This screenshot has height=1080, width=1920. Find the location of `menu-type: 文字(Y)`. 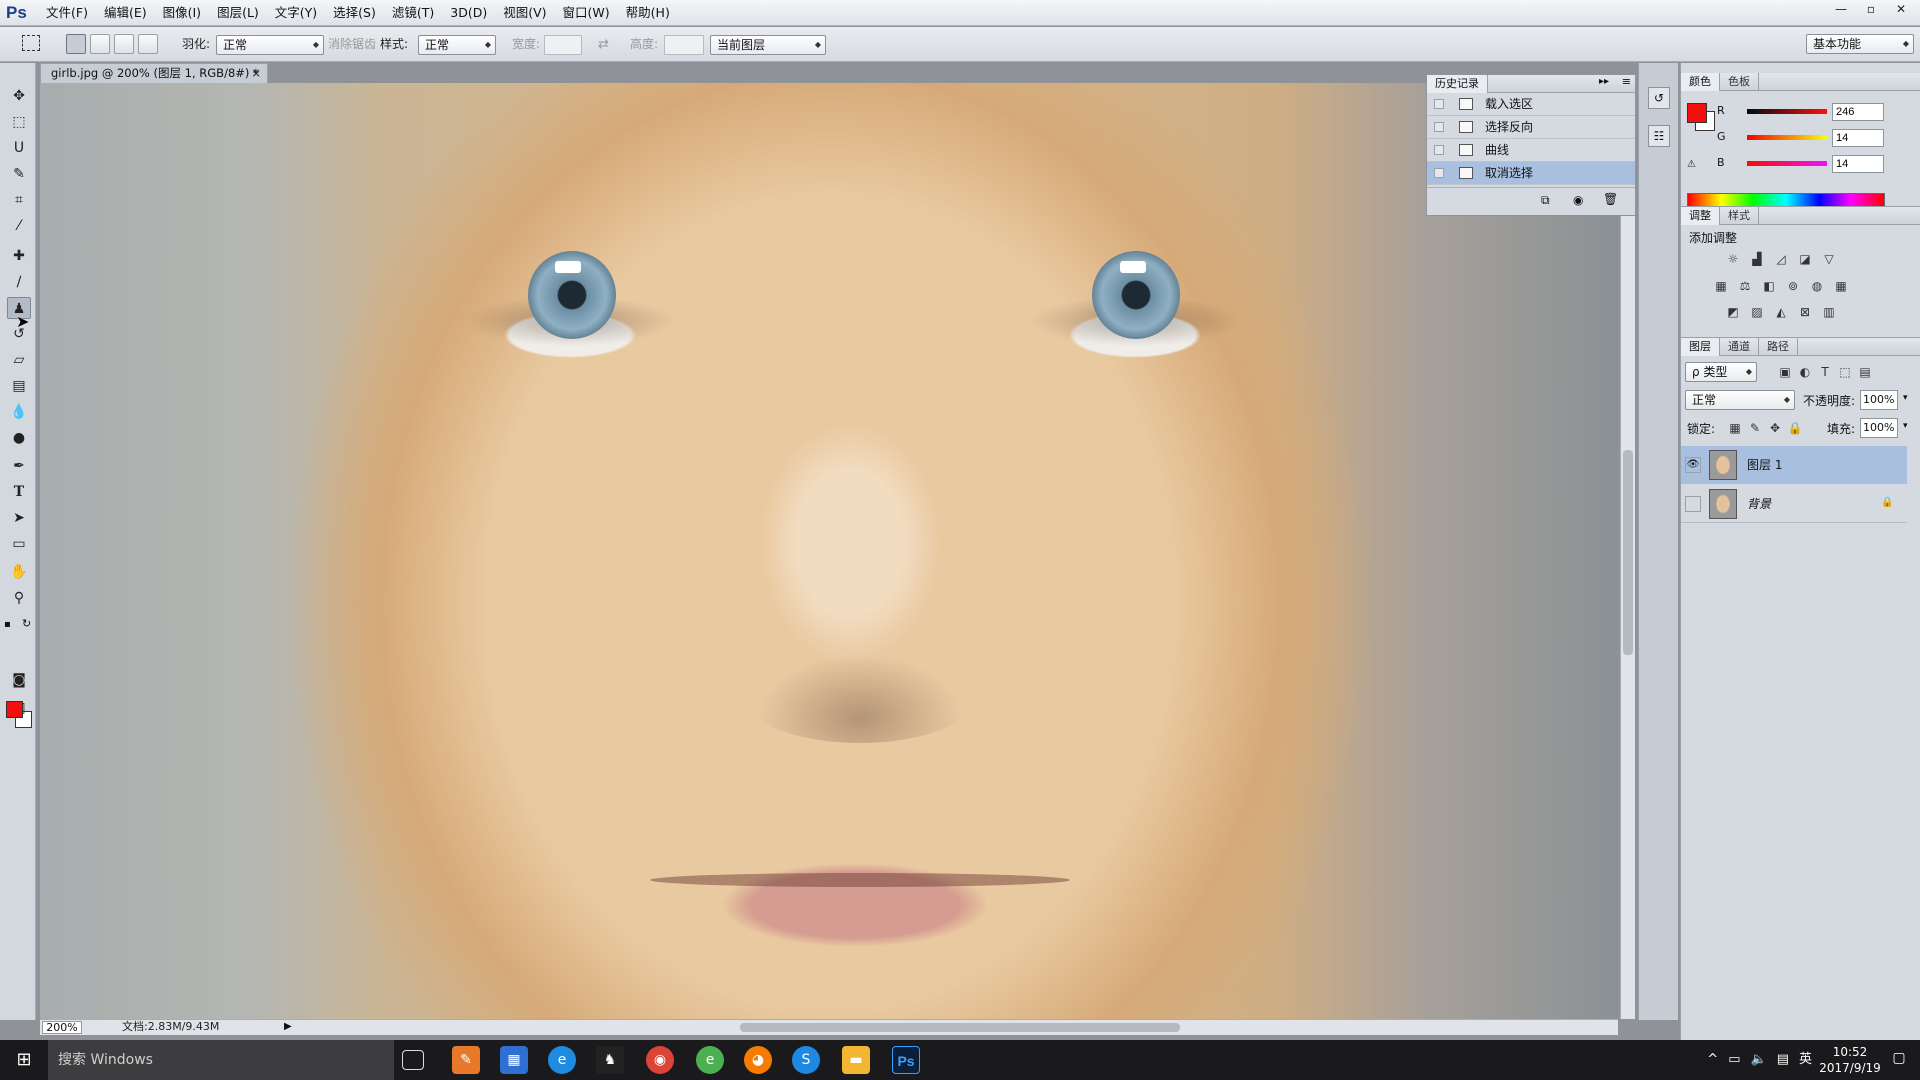

menu-type: 文字(Y) is located at coordinates (296, 13).